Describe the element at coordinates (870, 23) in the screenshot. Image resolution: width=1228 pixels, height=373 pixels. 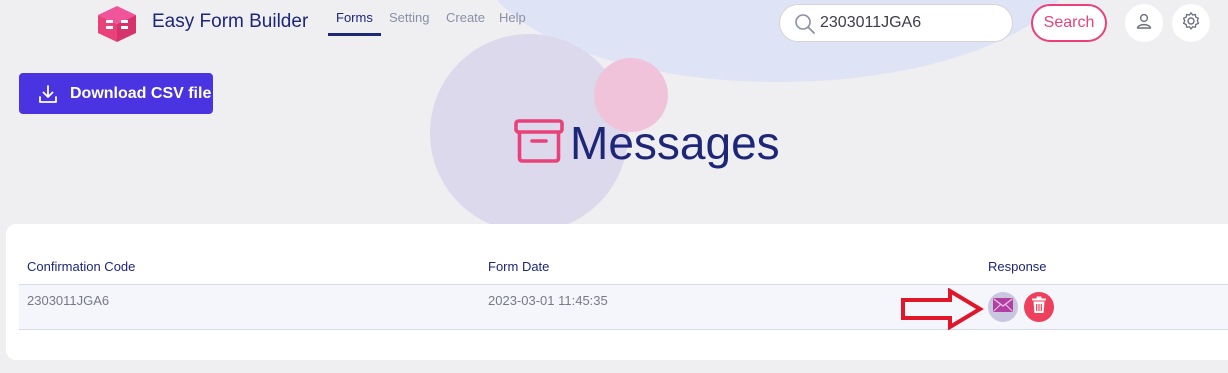
I see `search-input-value: 2303011JGA6` at that location.